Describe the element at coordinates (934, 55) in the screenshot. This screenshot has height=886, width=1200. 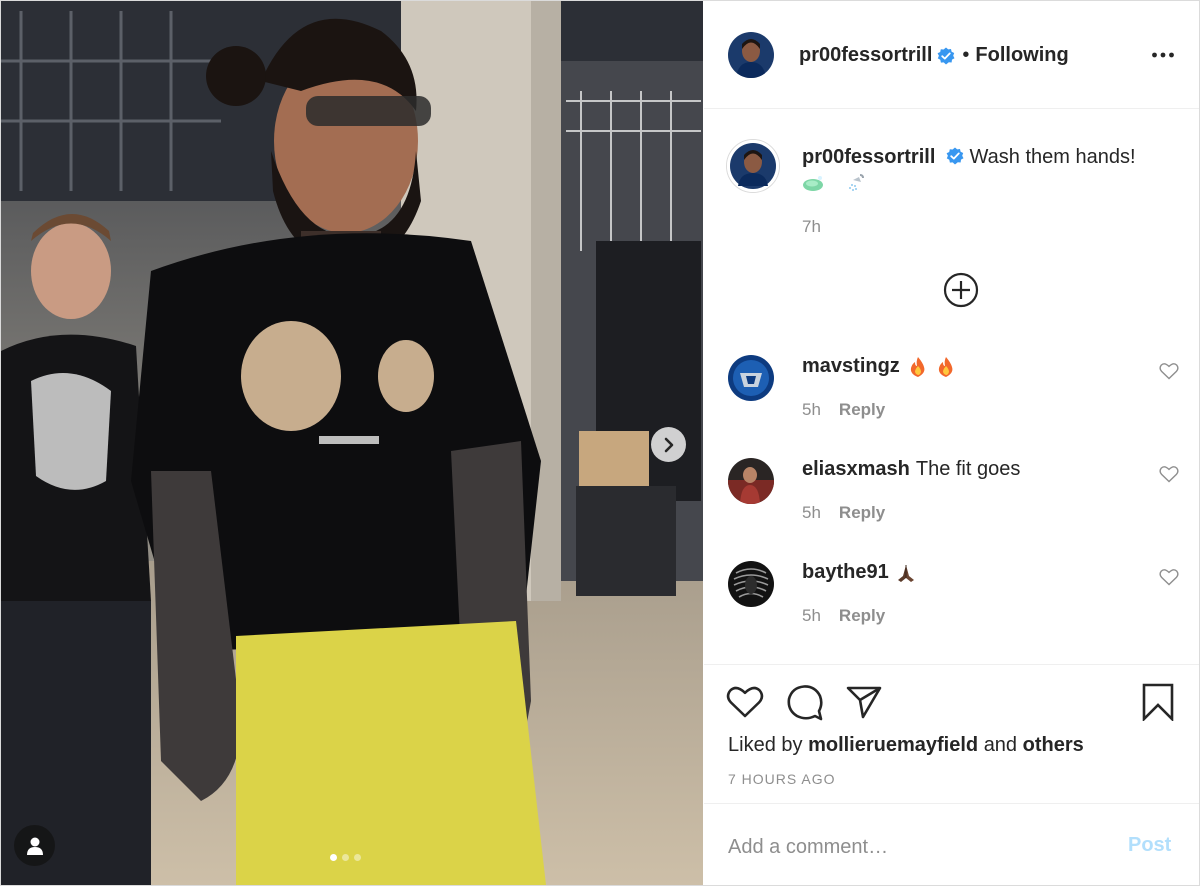
I see `author-line: pr00fessortrill • Following` at that location.